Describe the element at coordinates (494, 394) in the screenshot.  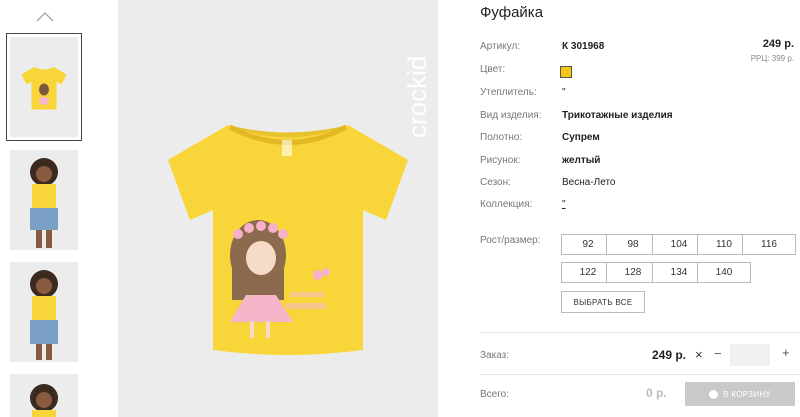
I see `total-label: Всего:` at that location.